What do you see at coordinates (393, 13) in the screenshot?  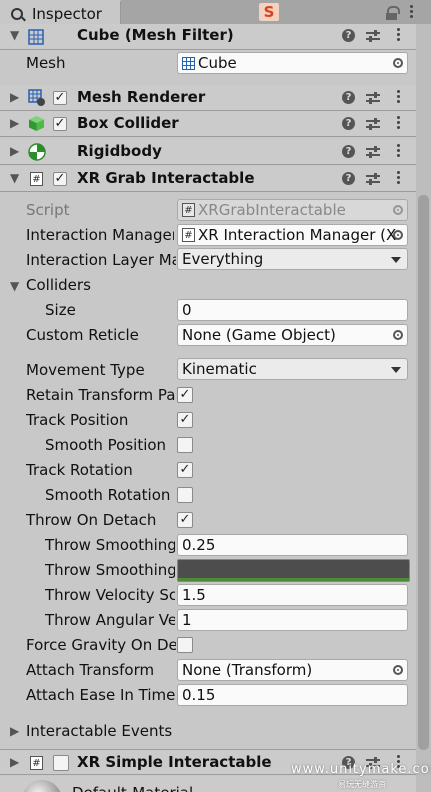 I see `lock-icon` at bounding box center [393, 13].